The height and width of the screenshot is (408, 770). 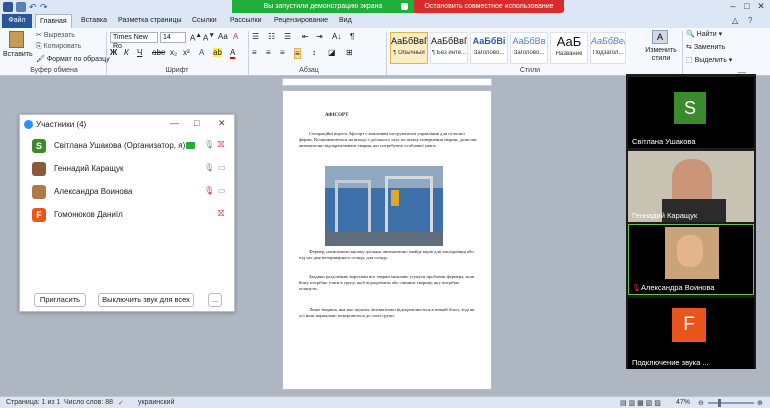 What do you see at coordinates (33, 402) in the screenshot?
I see `page-count: Страница: 1 из 1` at bounding box center [33, 402].